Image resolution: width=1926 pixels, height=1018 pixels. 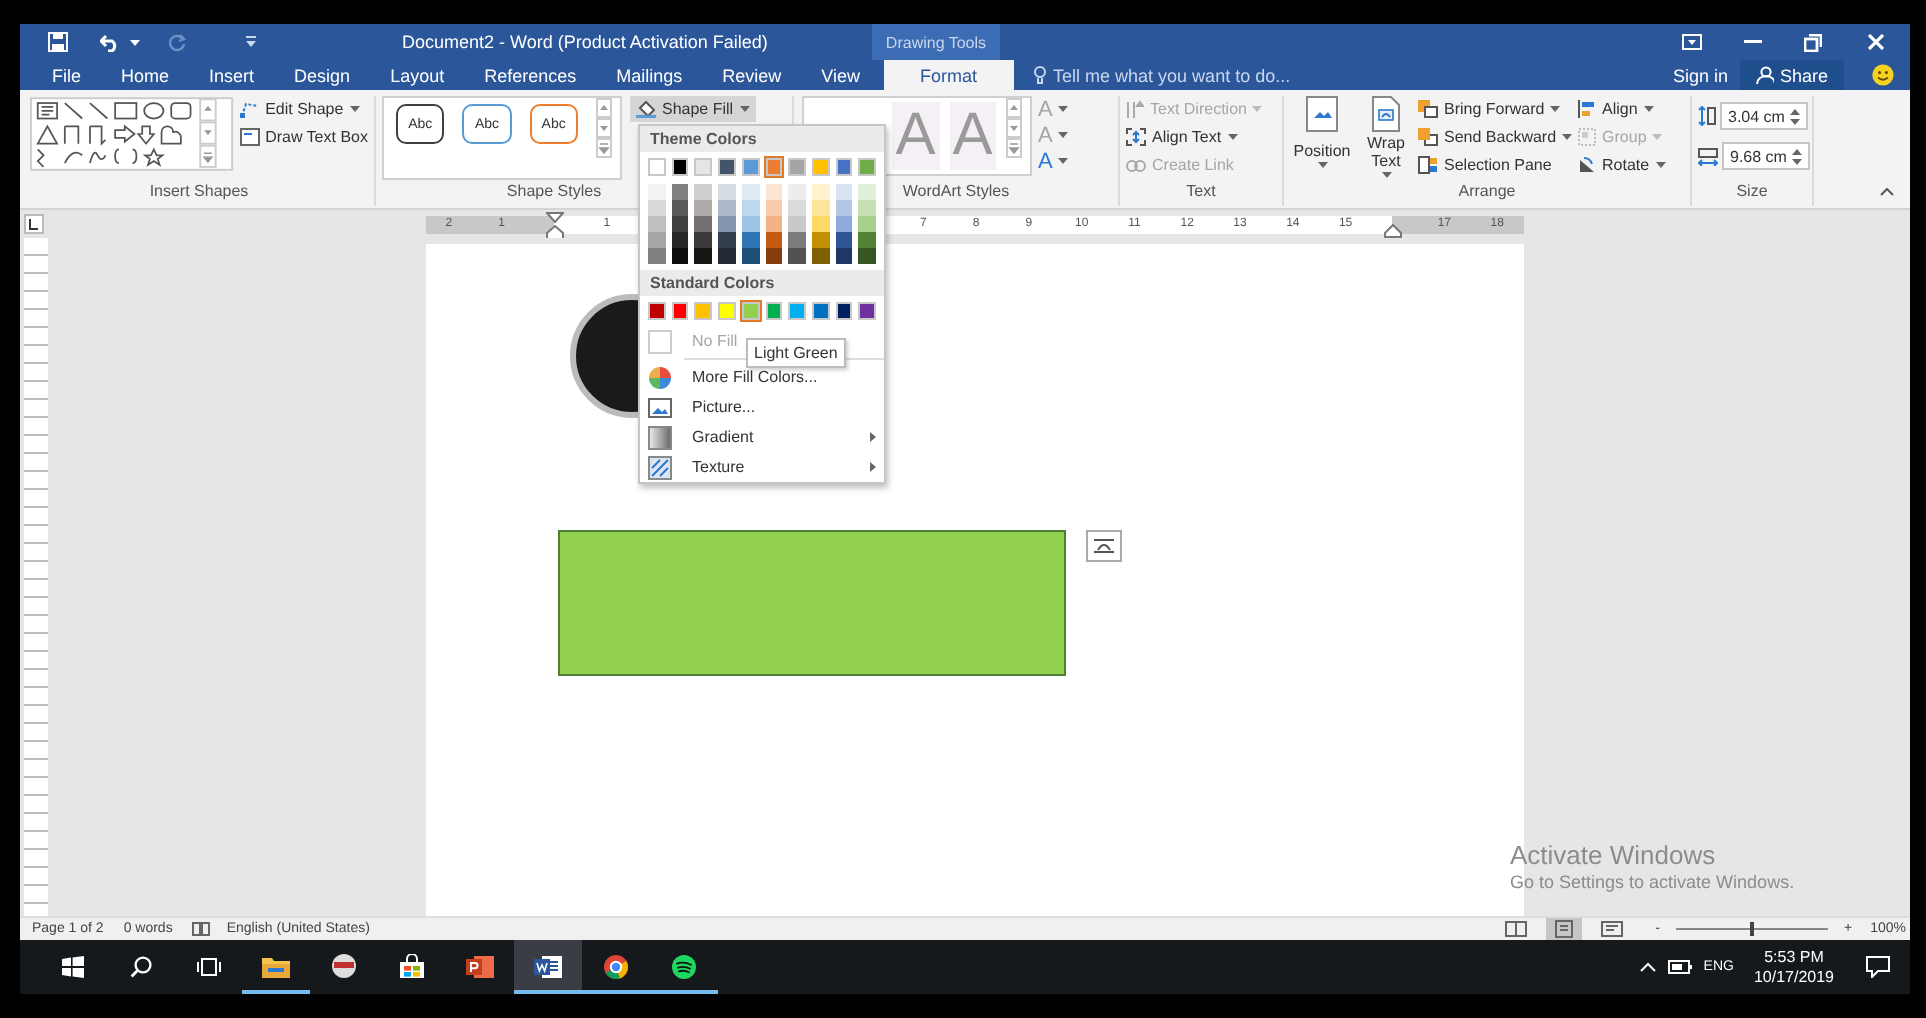 What do you see at coordinates (1764, 116) in the screenshot?
I see `shape-height-field: 3.04 cm` at bounding box center [1764, 116].